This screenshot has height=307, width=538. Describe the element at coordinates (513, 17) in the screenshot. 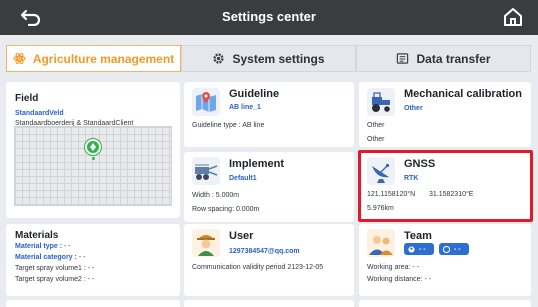

I see `home-icon` at that location.